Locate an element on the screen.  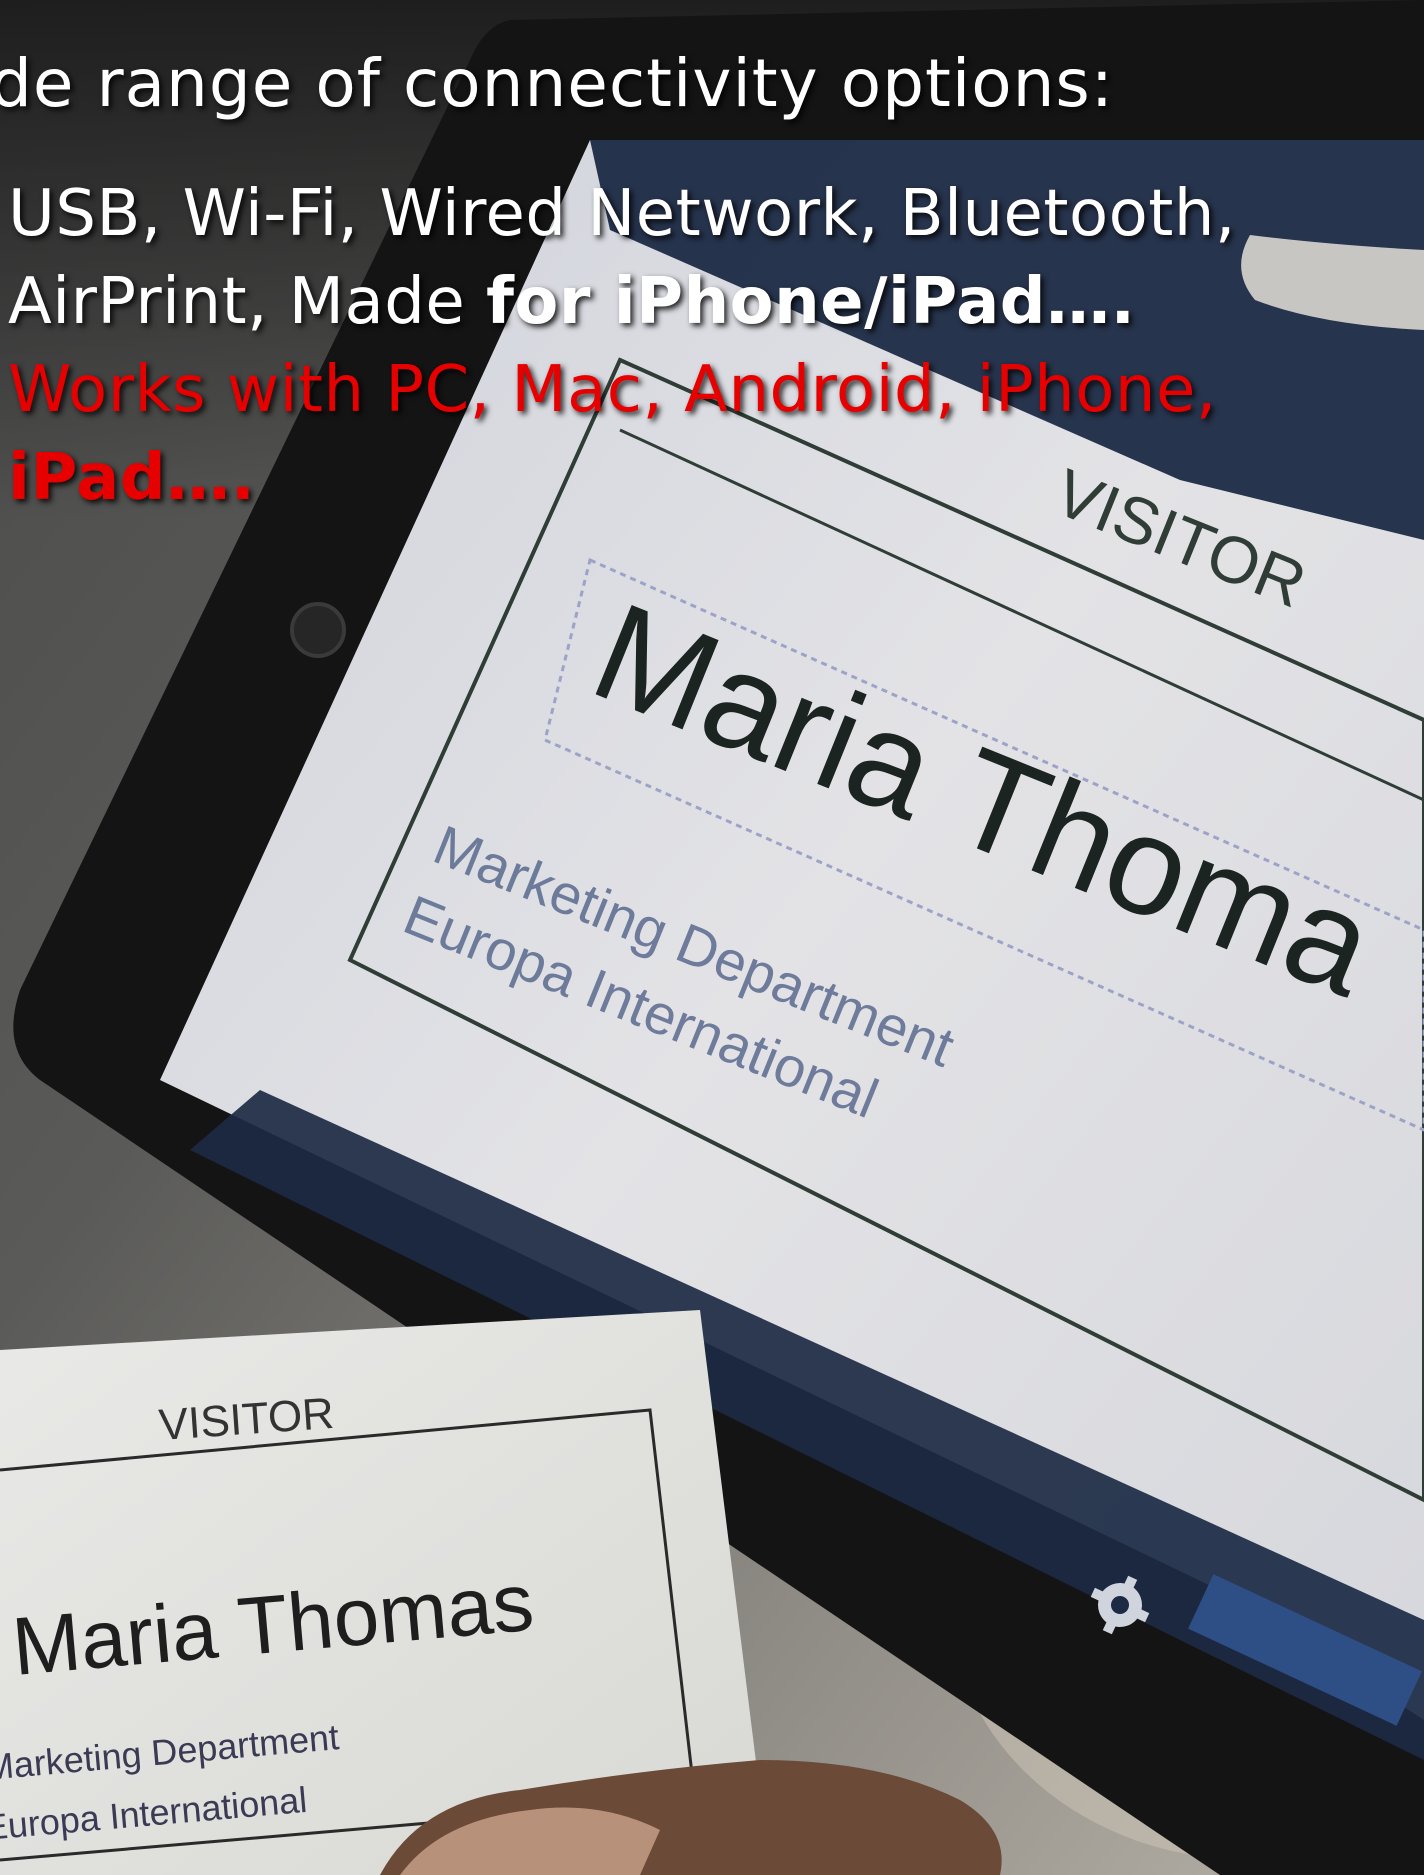
connectivity-line-2-normal: AirPrint, Made is located at coordinates (247, 302).